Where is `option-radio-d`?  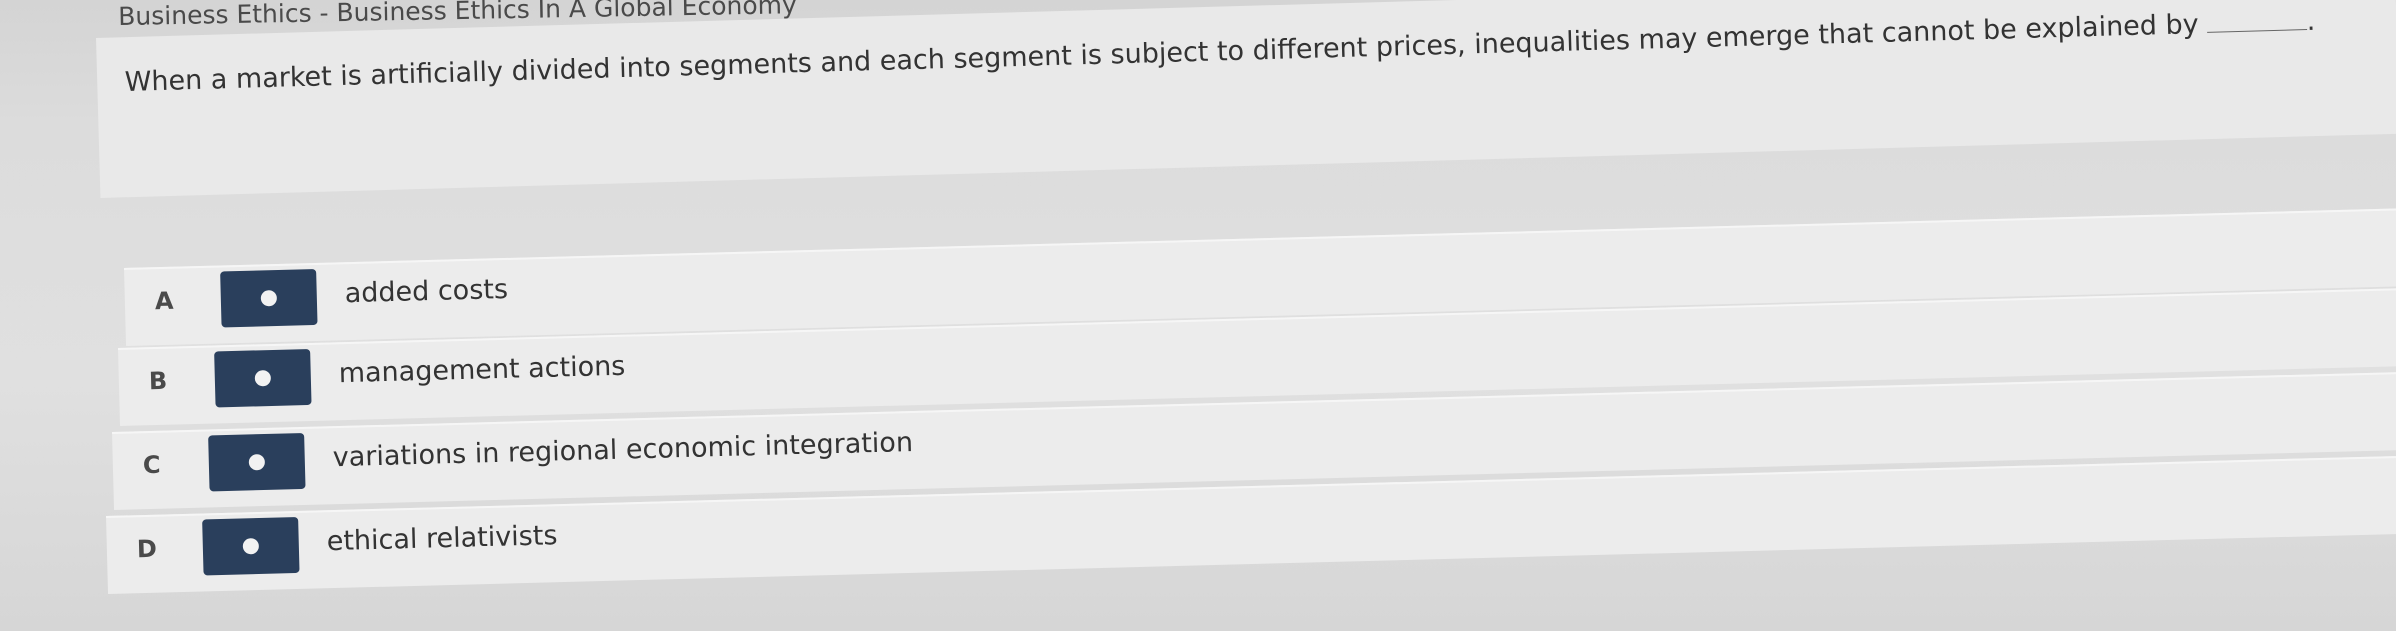 option-radio-d is located at coordinates (251, 546).